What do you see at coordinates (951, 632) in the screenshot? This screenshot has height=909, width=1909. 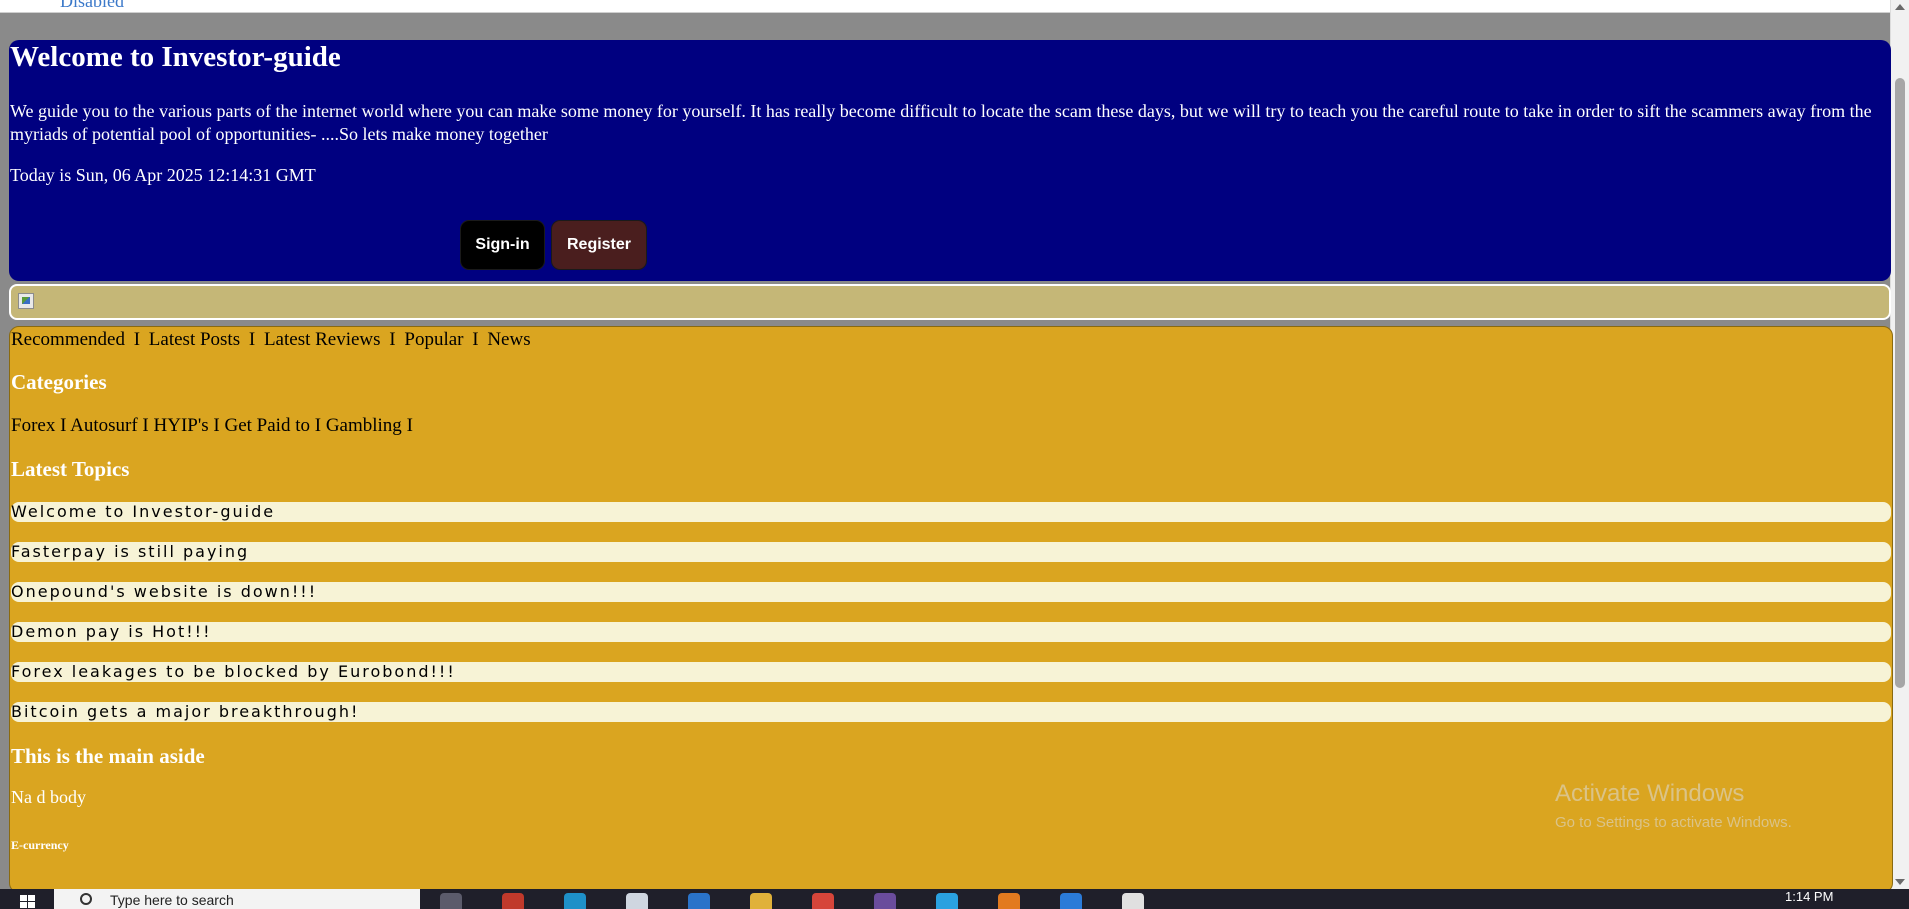 I see `topic-item: Demon pay is Hot!!!` at bounding box center [951, 632].